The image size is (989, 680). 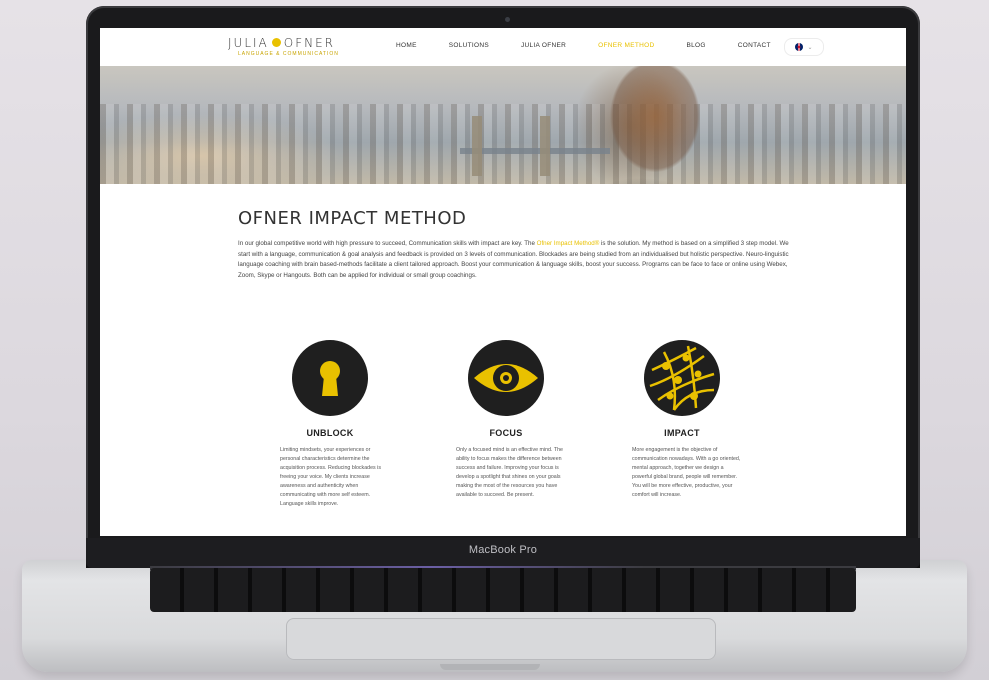 I want to click on logo-wordmark: JULIA OFNER, so click(x=283, y=43).